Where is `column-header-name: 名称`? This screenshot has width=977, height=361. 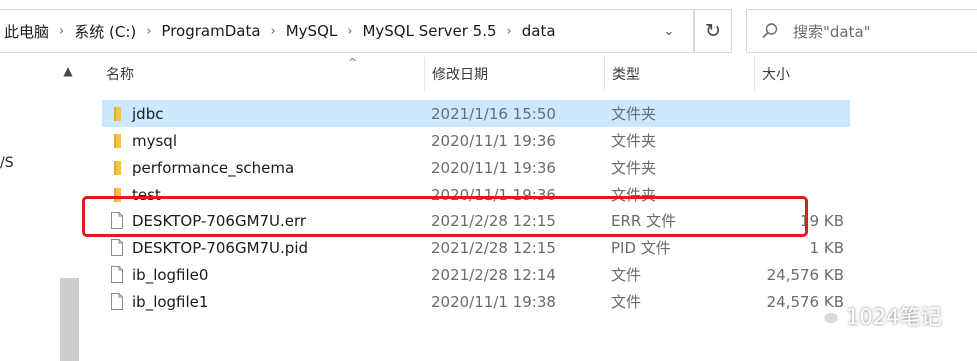 column-header-name: 名称 is located at coordinates (265, 74).